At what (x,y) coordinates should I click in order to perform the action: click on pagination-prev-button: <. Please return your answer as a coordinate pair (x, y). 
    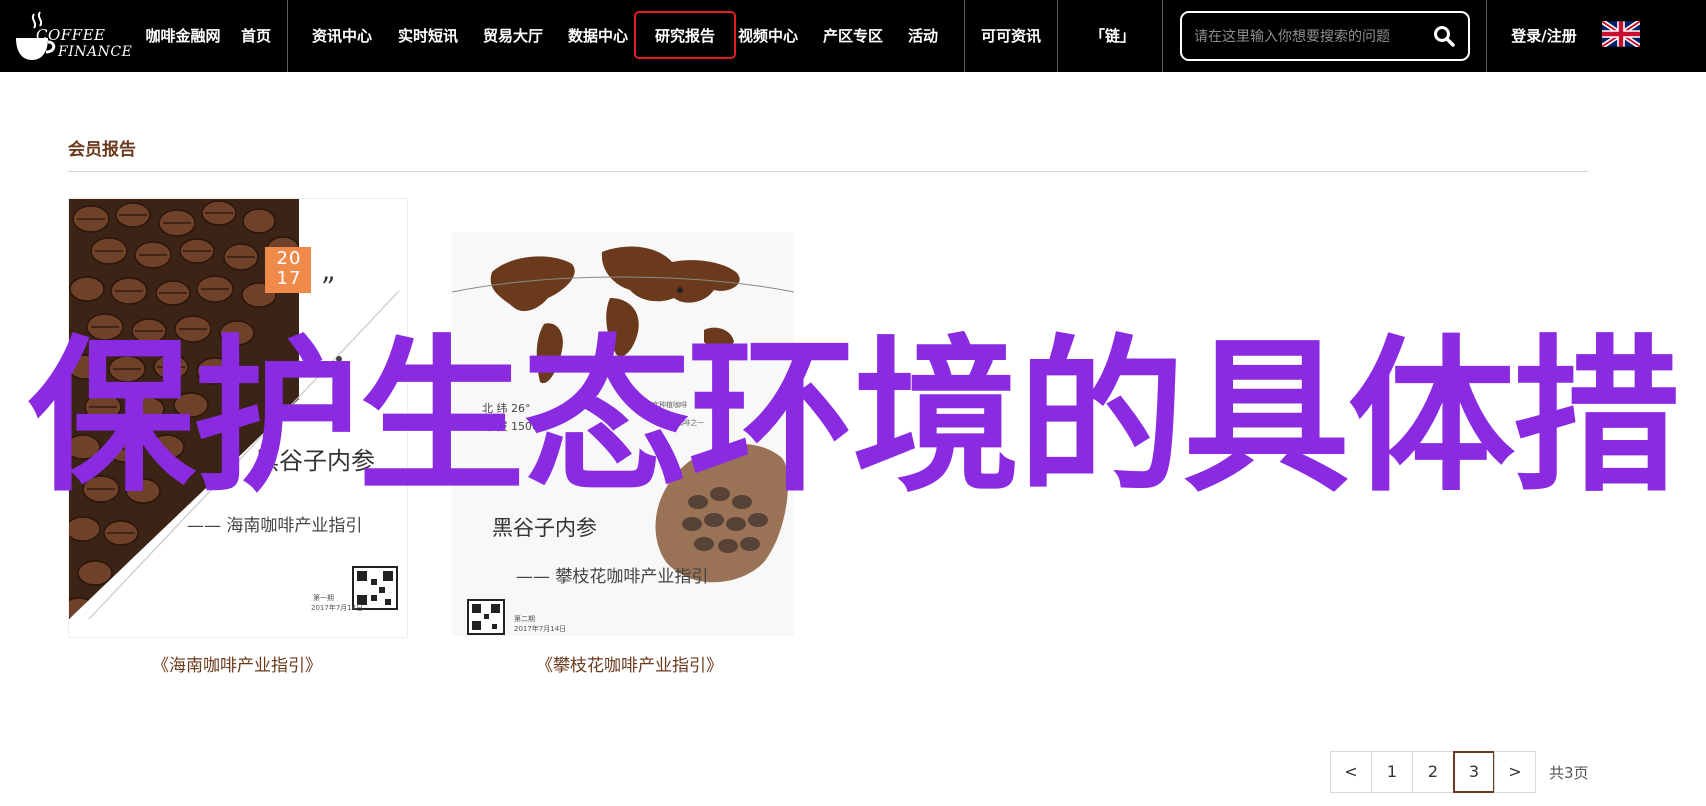
    Looking at the image, I should click on (1351, 772).